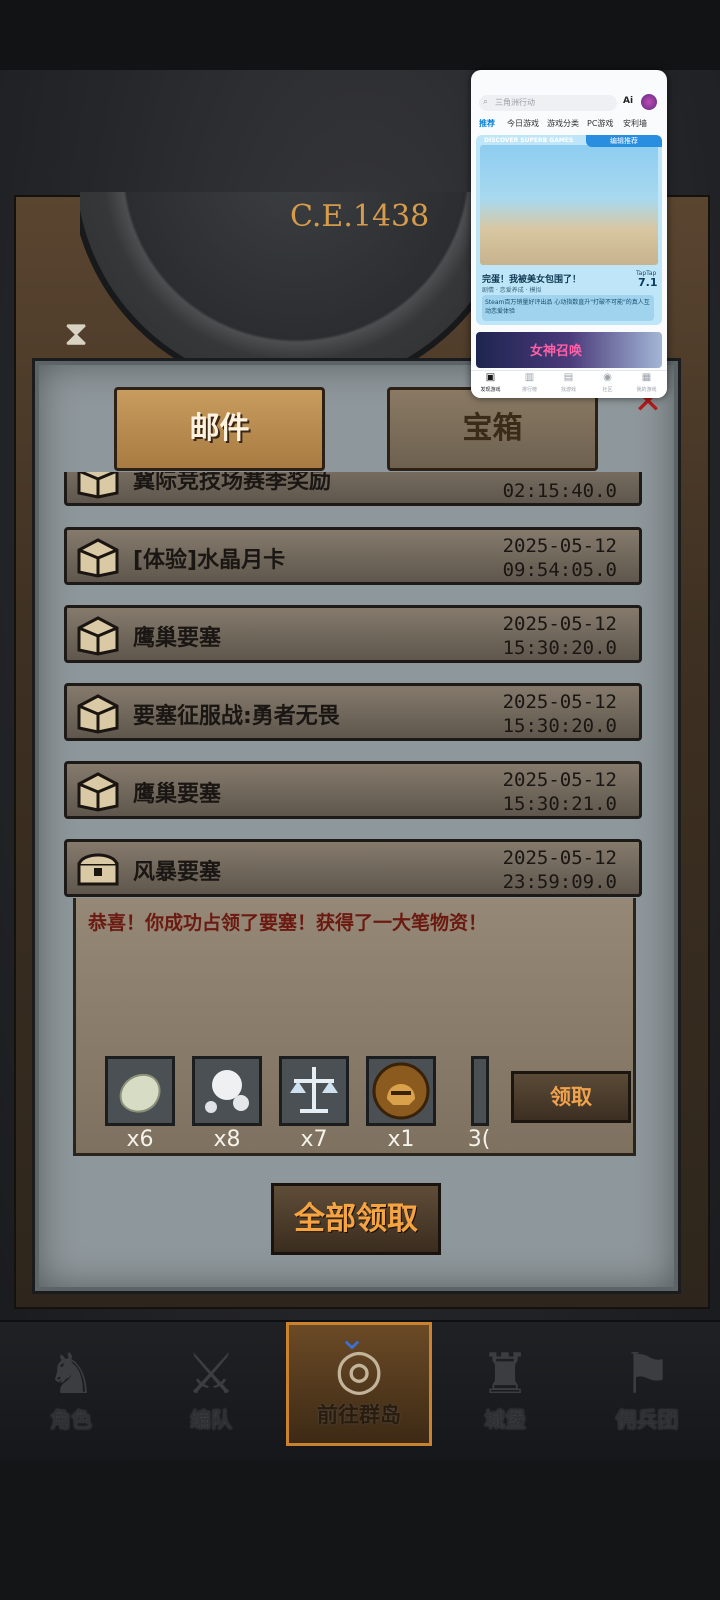 The image size is (720, 1600). I want to click on store-nav-discover: ▣ 发现游戏, so click(490, 382).